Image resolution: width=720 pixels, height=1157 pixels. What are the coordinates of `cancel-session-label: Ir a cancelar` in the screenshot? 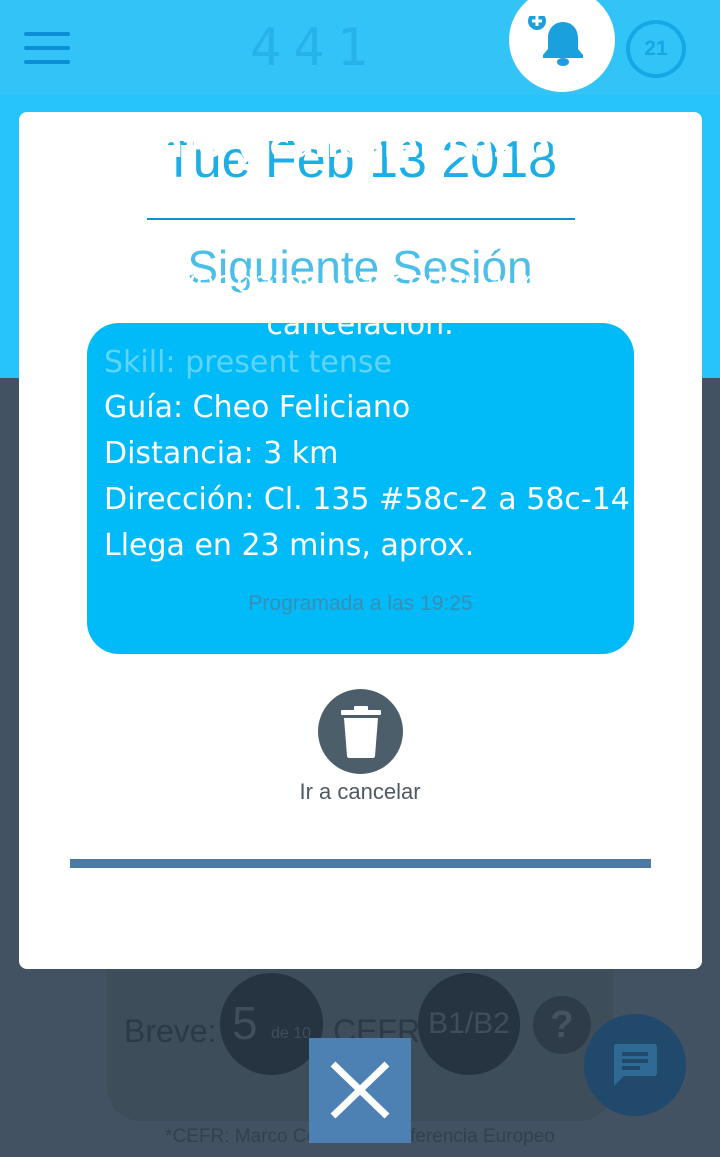 It's located at (360, 792).